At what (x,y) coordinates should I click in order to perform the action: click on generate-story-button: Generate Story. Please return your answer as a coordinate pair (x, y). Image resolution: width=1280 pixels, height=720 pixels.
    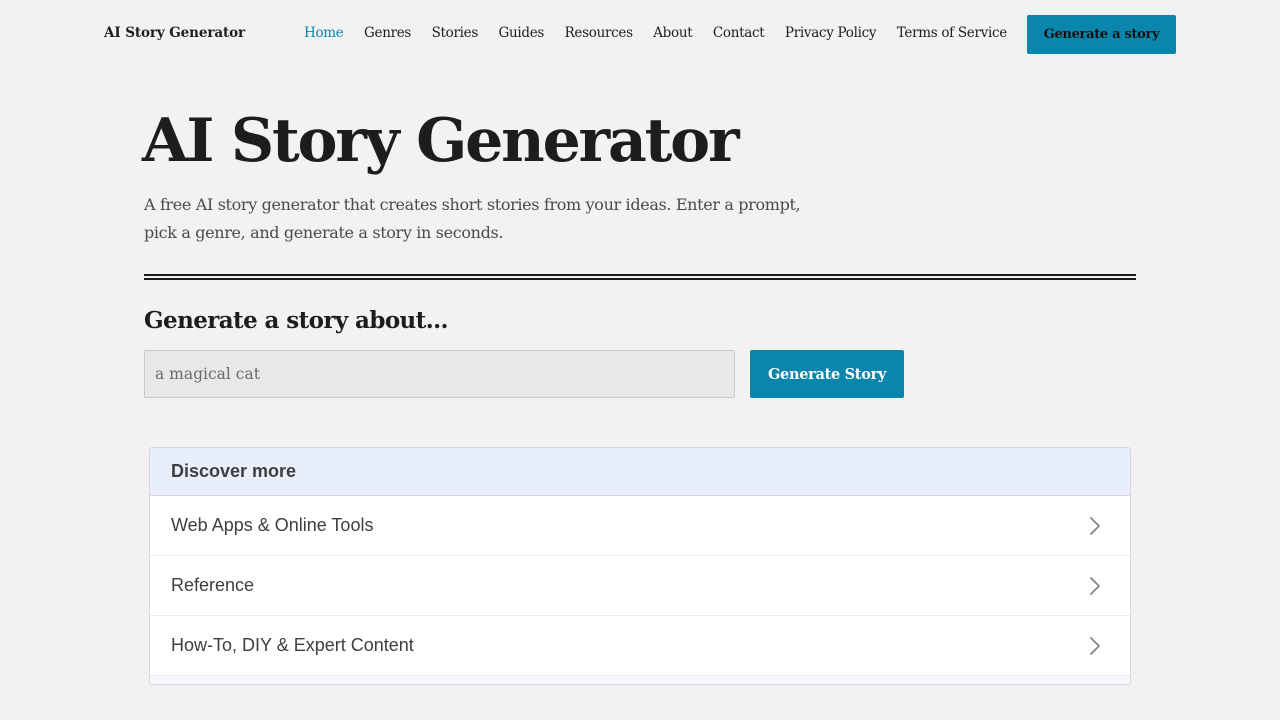
    Looking at the image, I should click on (827, 374).